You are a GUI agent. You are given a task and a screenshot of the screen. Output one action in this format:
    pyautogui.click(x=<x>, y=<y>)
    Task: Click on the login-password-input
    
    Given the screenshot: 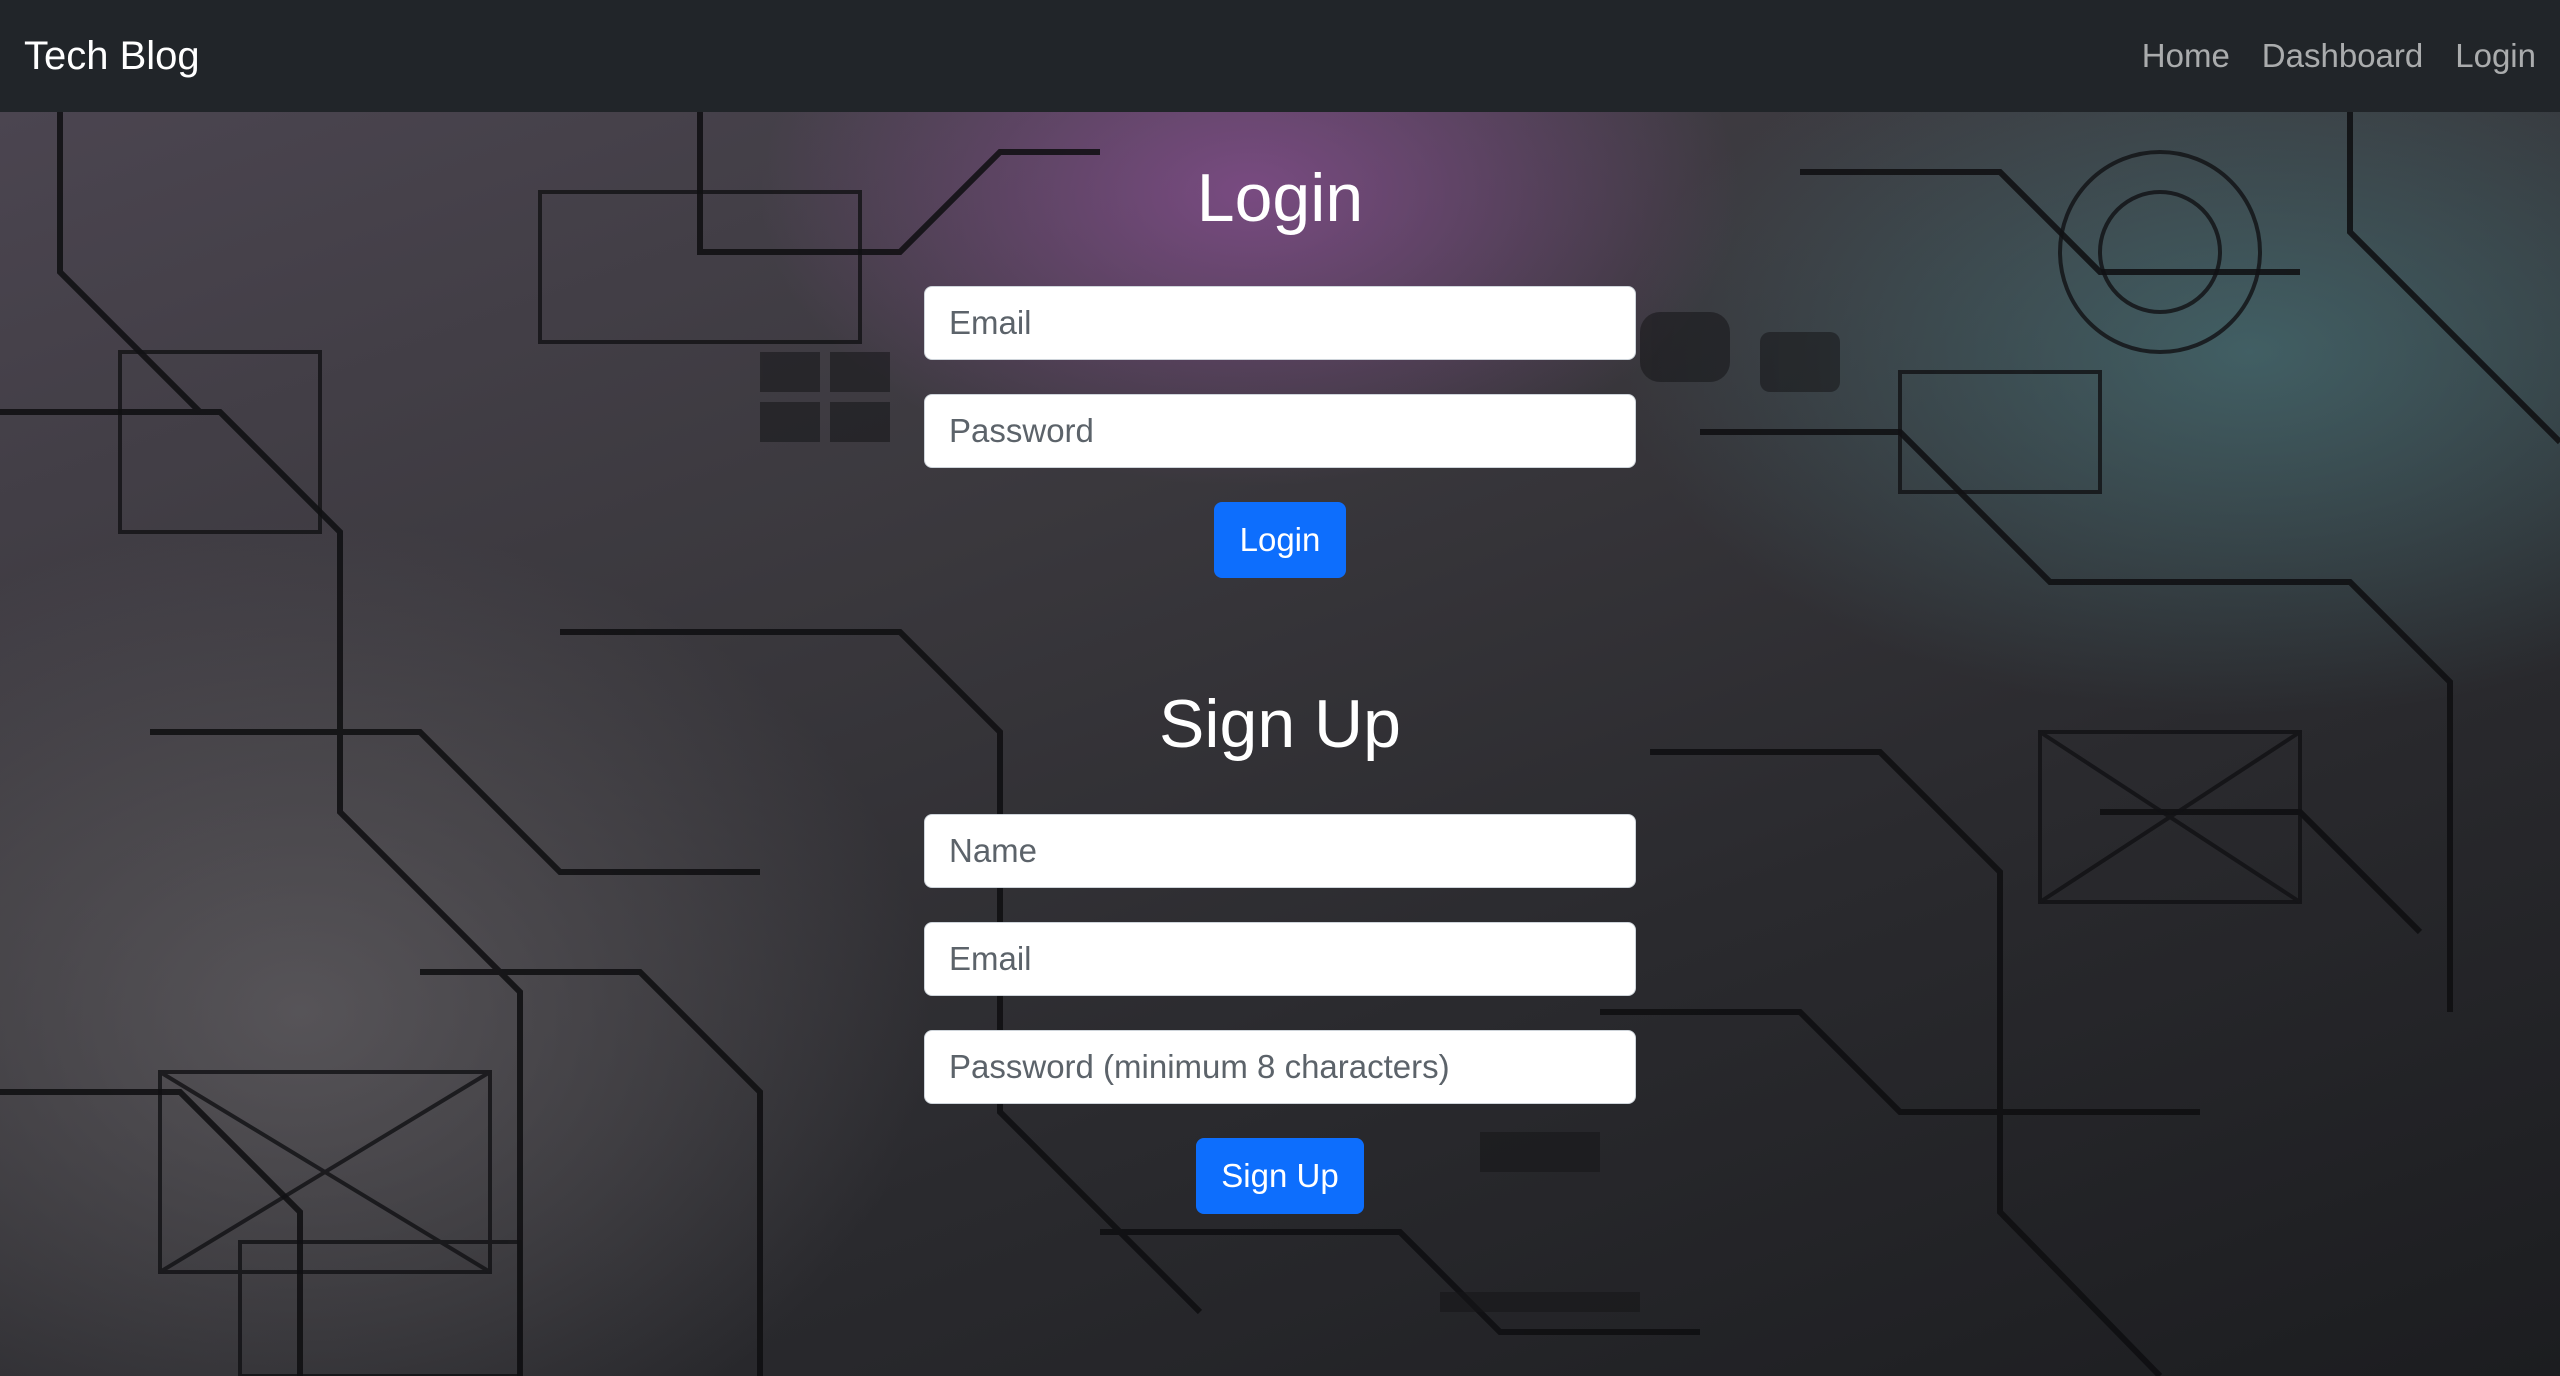 What is the action you would take?
    pyautogui.click(x=1280, y=431)
    